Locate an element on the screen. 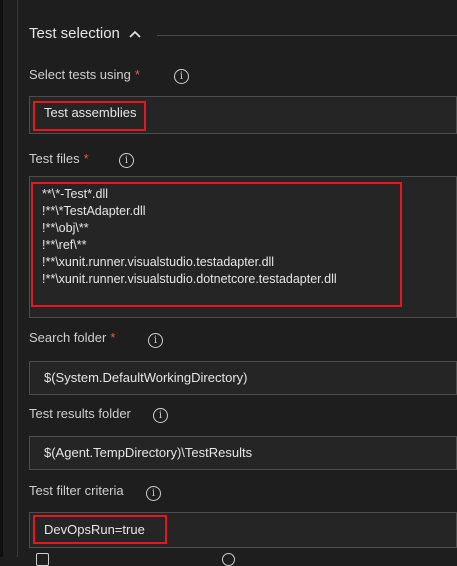 Image resolution: width=457 pixels, height=566 pixels. section-title: Test selection is located at coordinates (74, 33).